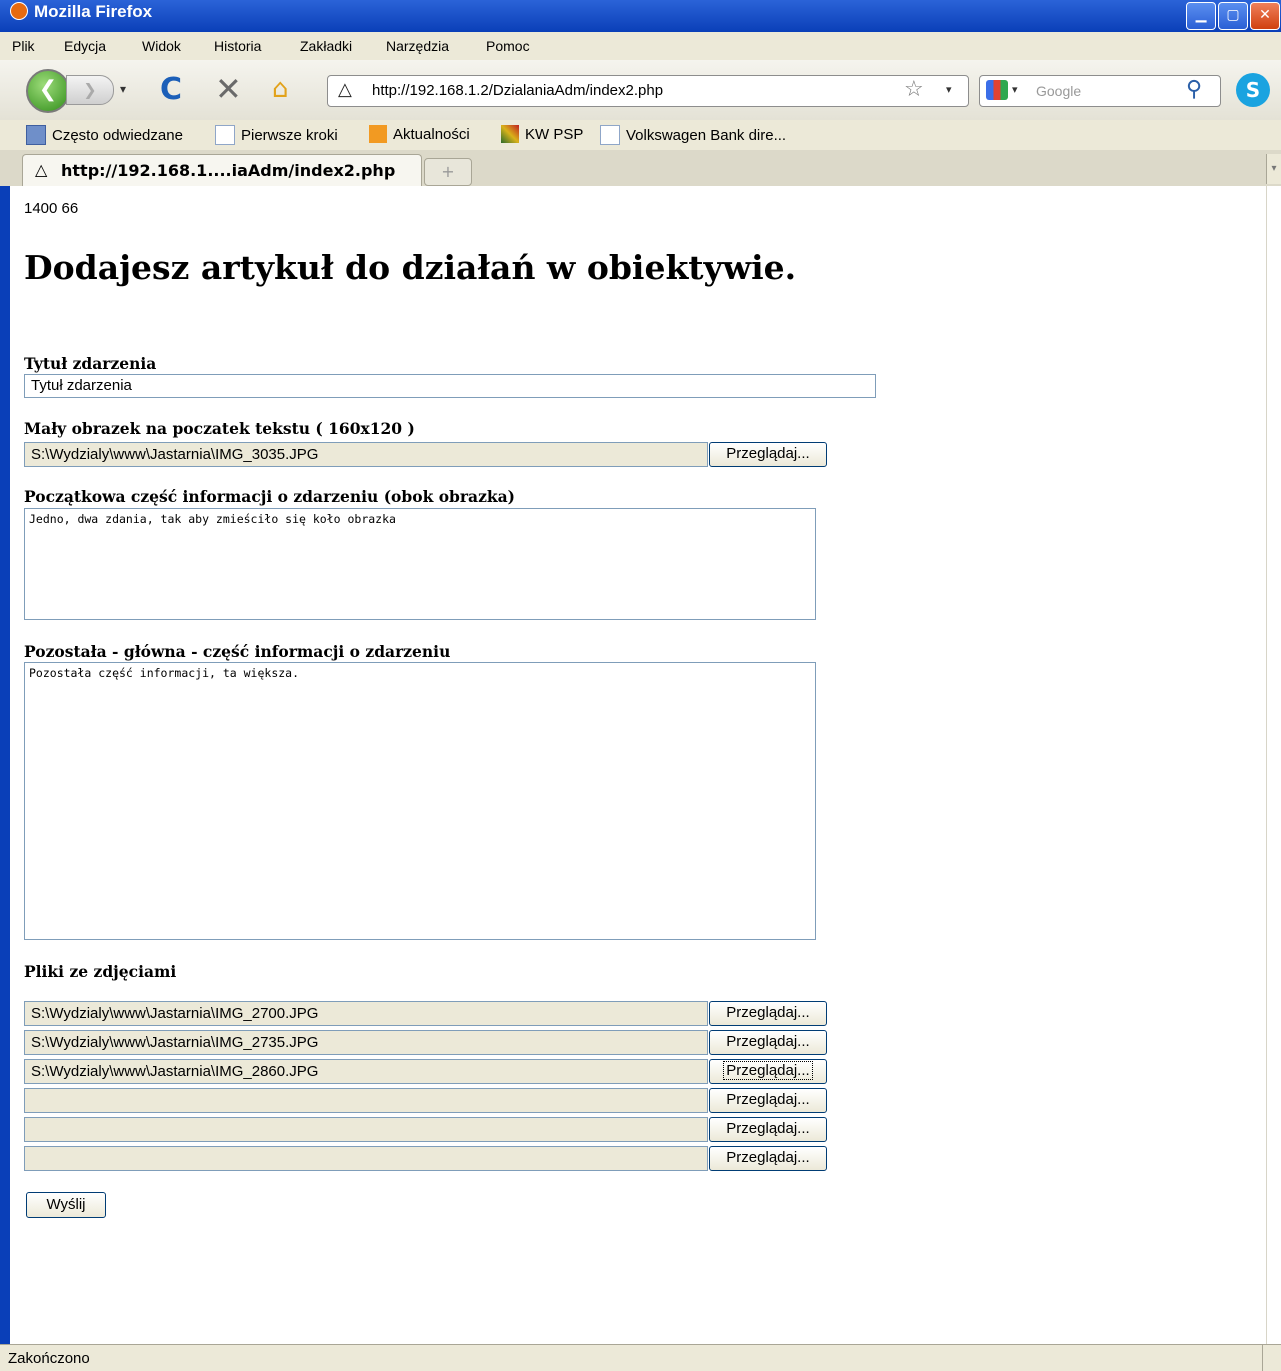  I want to click on menu-item-zakladki: Zakładki, so click(326, 46).